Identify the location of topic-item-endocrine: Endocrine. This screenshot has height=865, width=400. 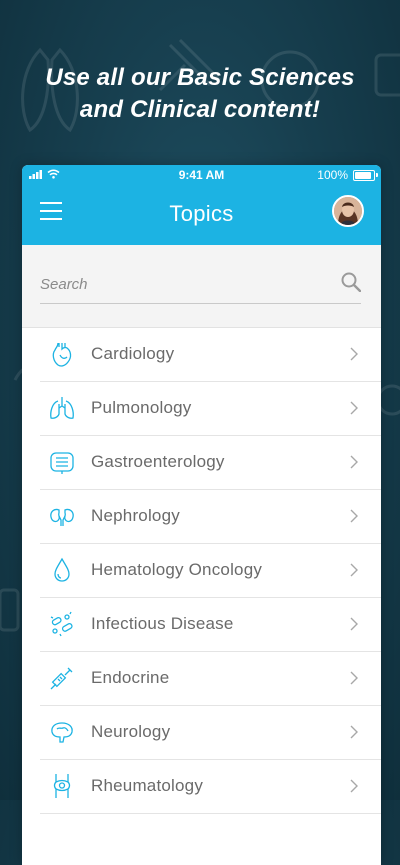
(201, 679).